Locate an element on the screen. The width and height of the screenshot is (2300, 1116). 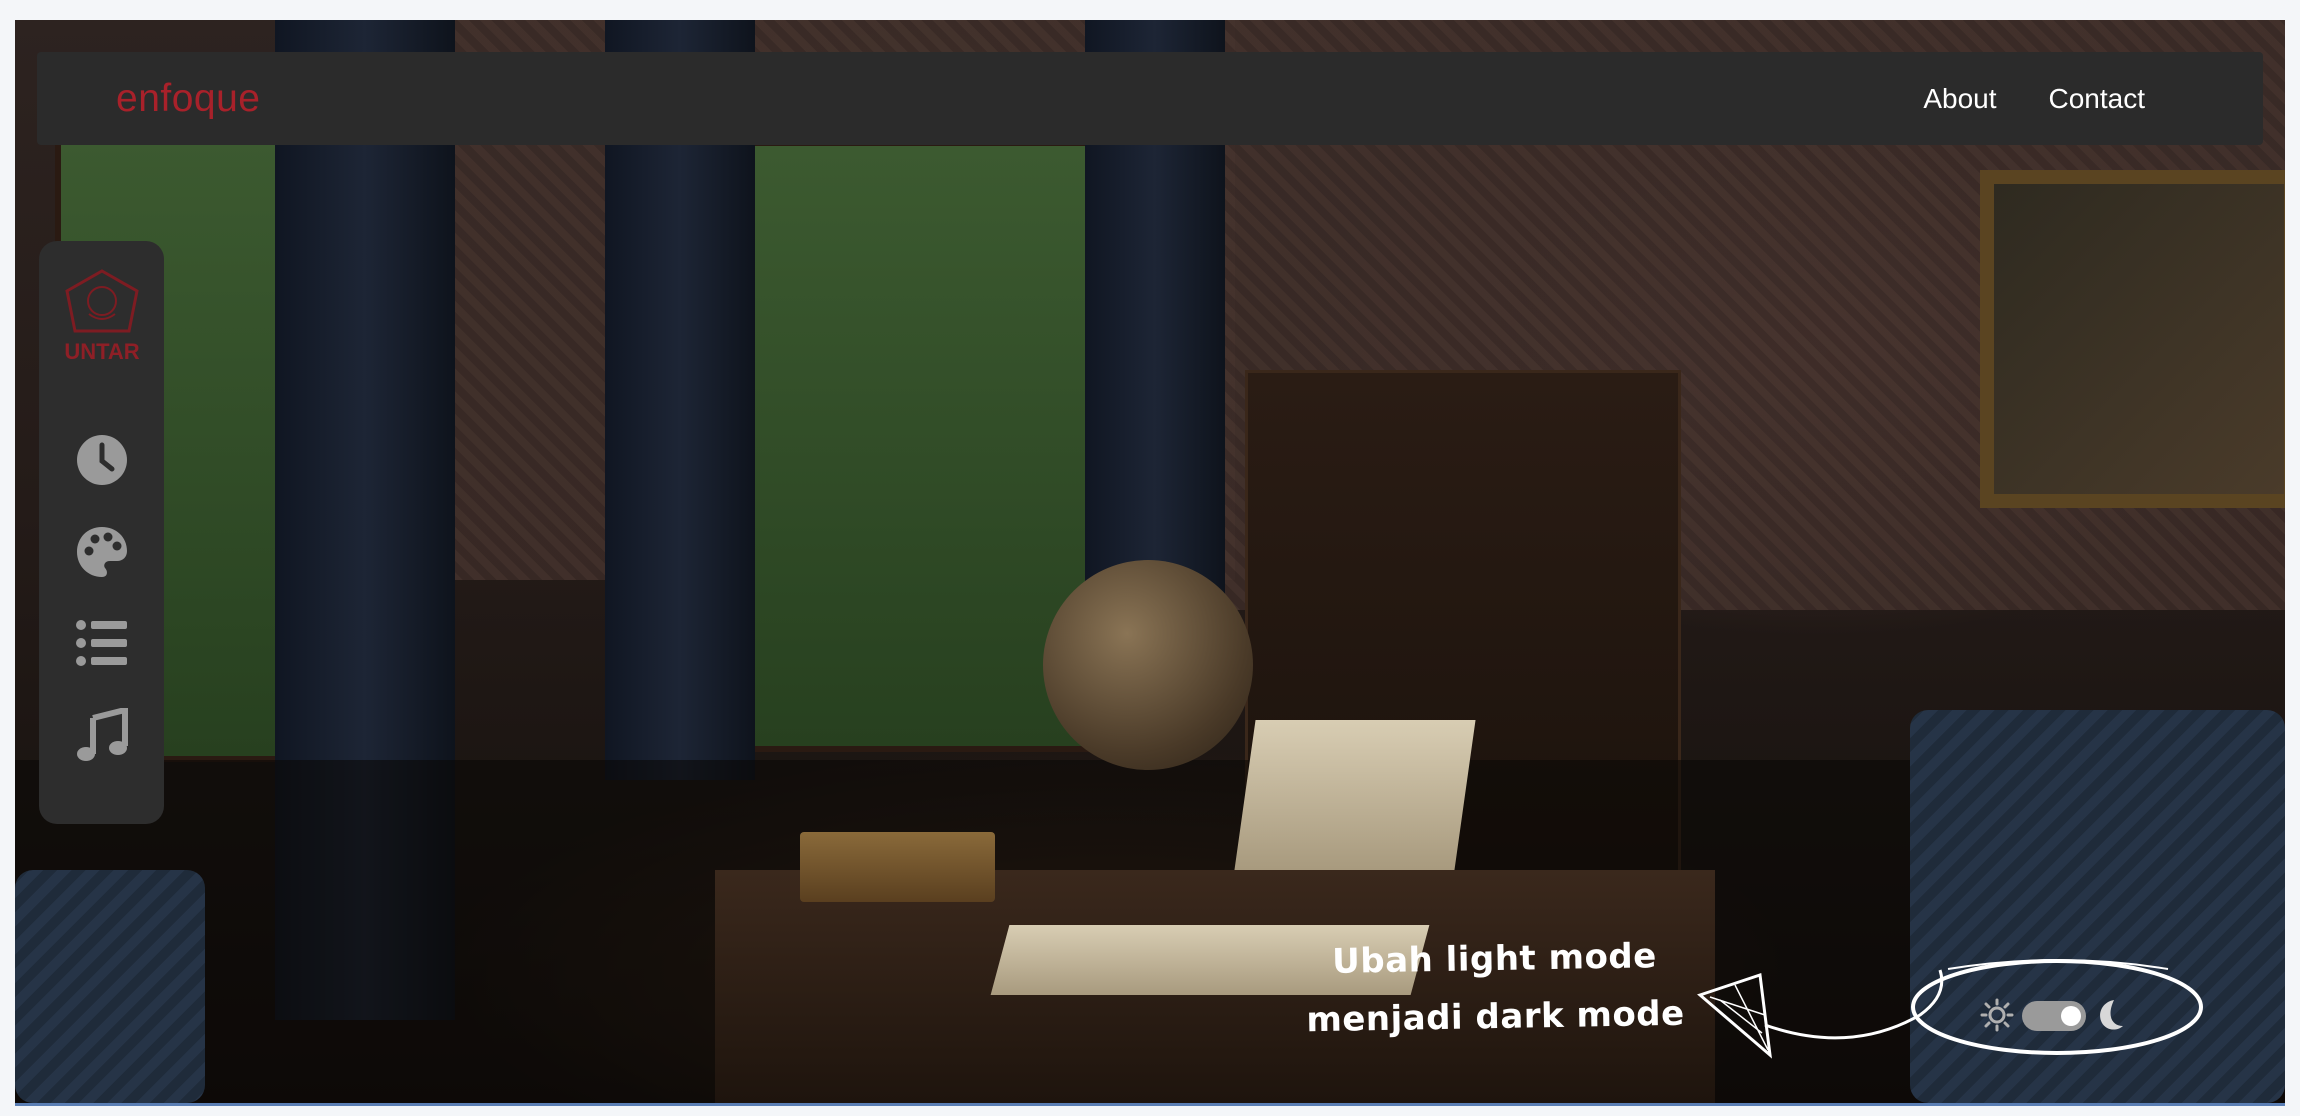
navbar: enfoque About Contact is located at coordinates (1150, 98).